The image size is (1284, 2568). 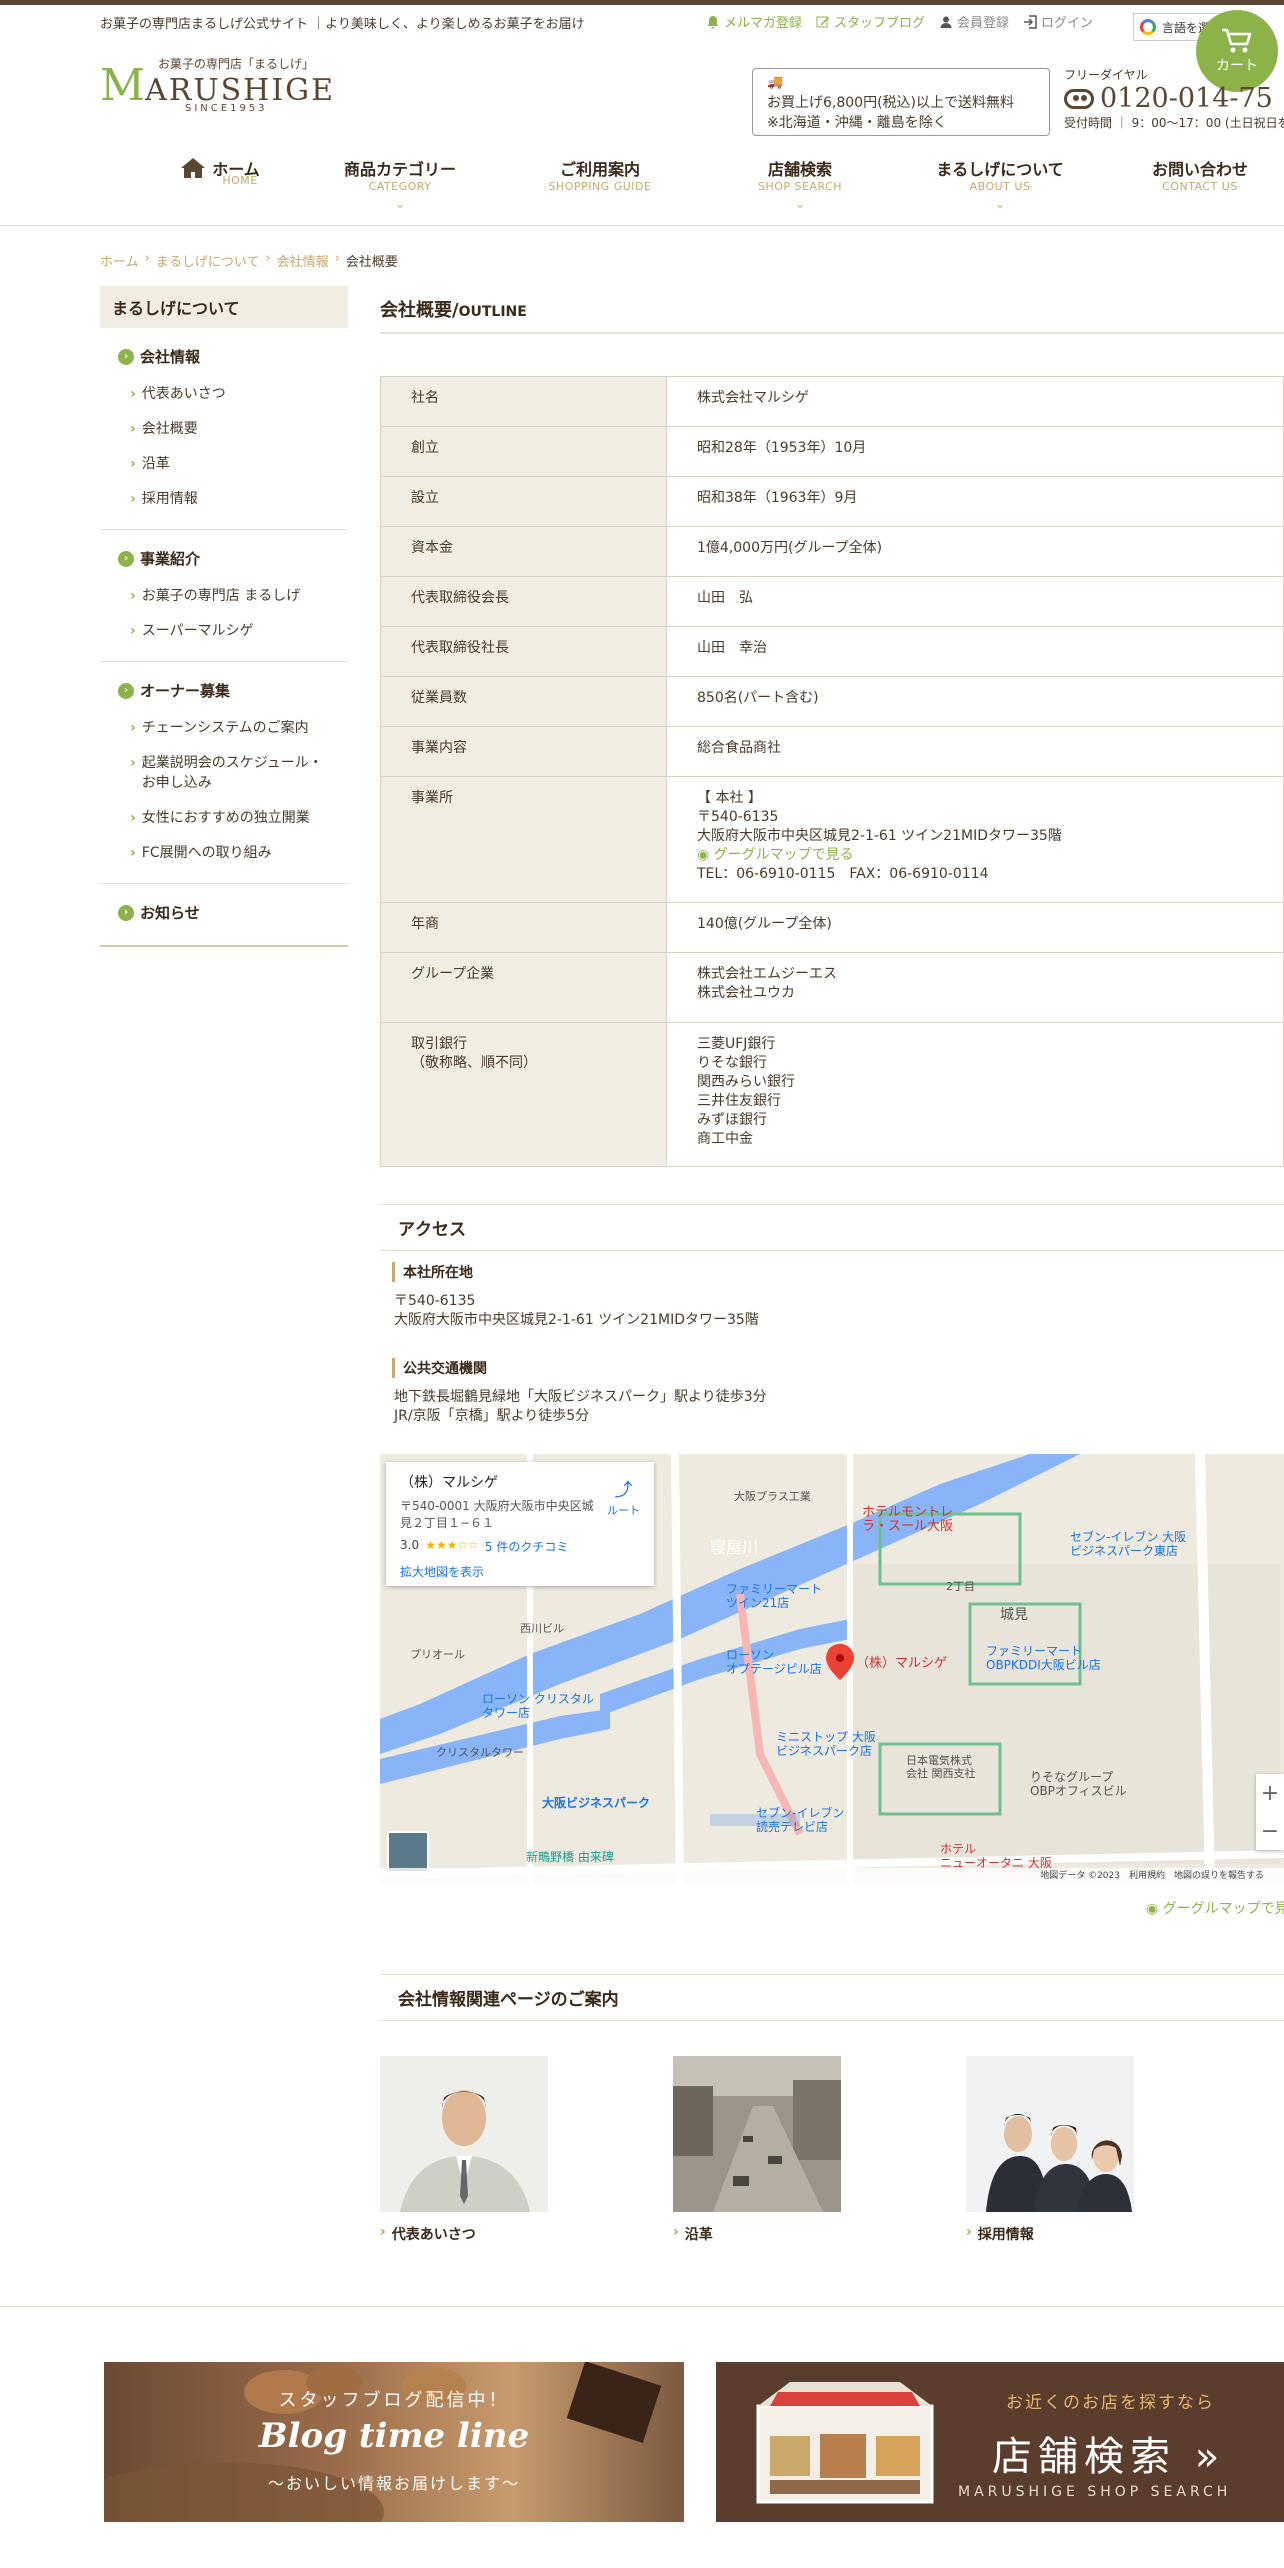 I want to click on table-row: 資本金 1億4,000万円(グループ全体), so click(x=832, y=551).